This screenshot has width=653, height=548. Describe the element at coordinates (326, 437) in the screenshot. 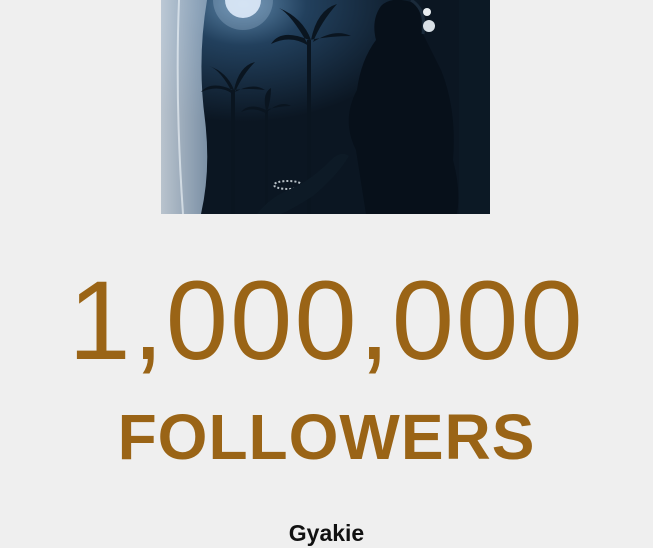

I see `followers-label: FOLLOWERS` at that location.